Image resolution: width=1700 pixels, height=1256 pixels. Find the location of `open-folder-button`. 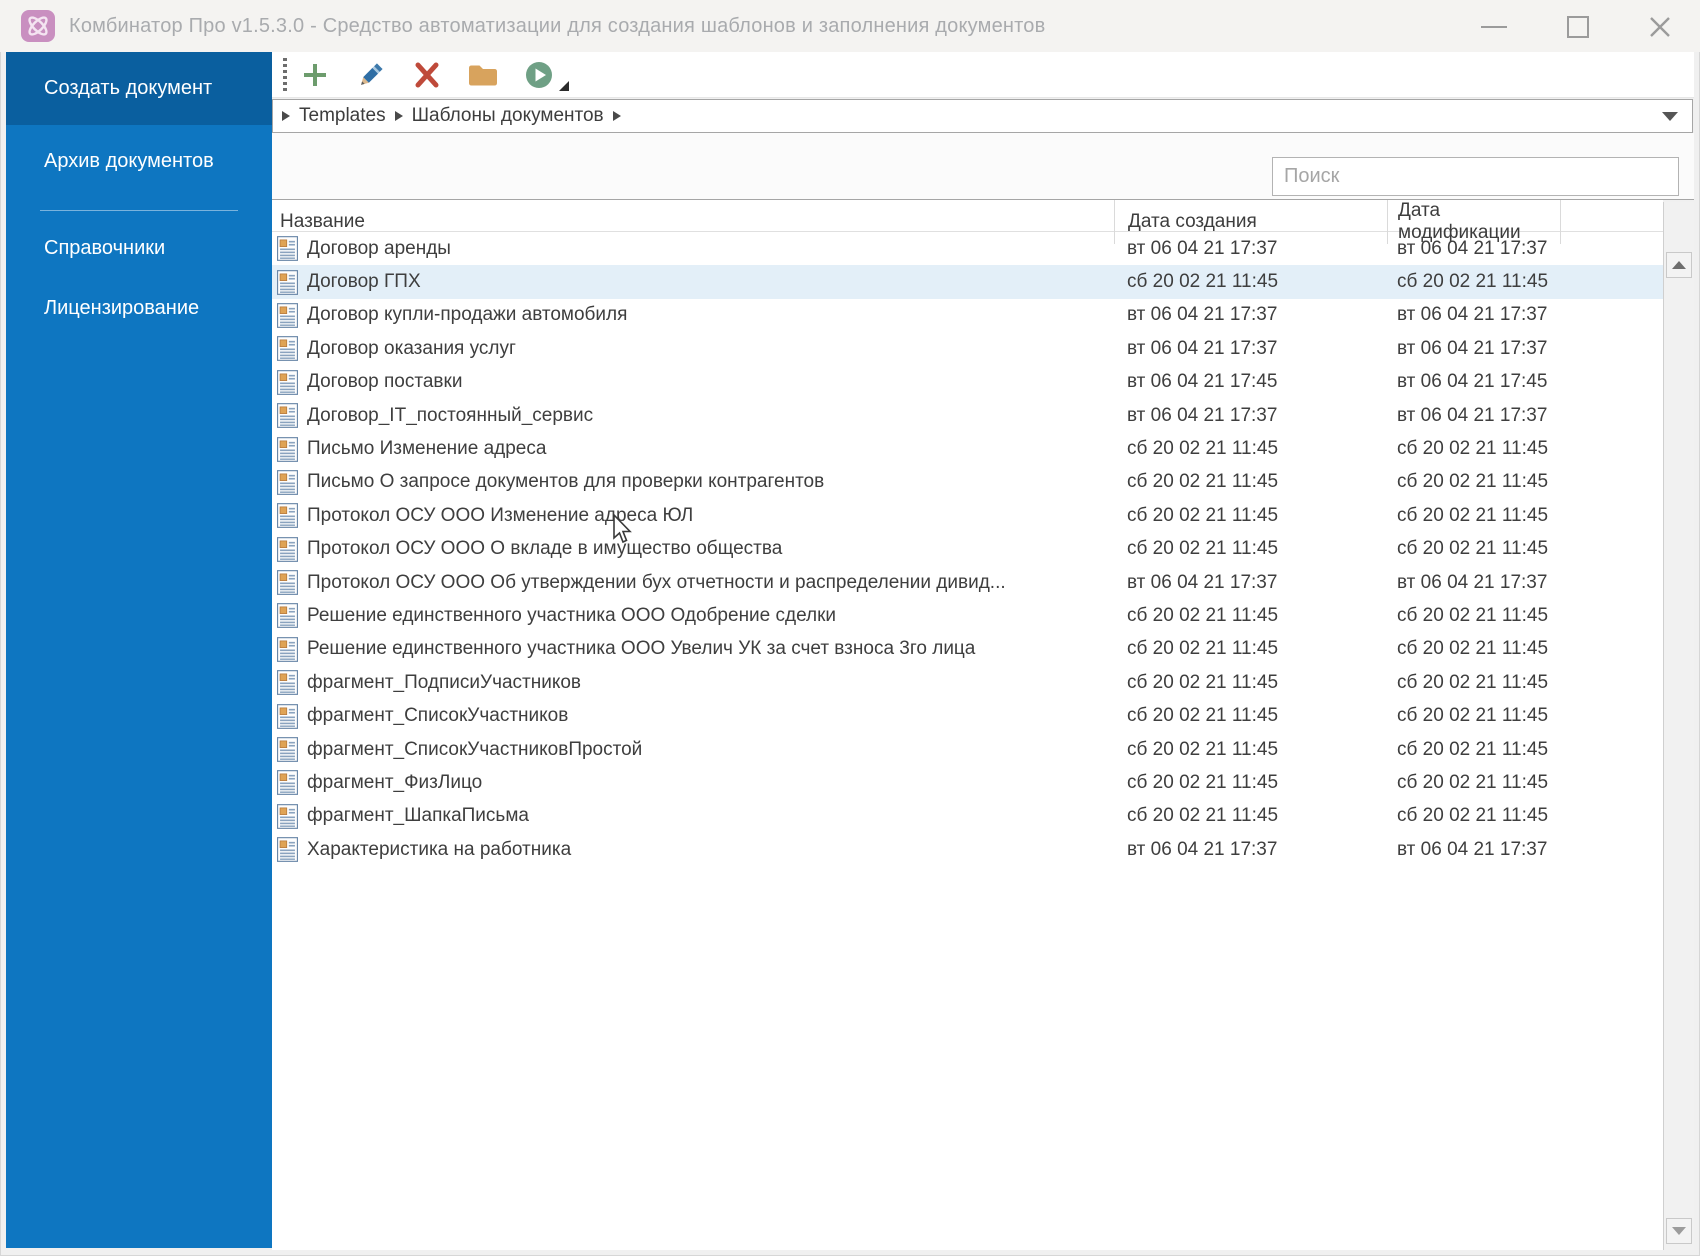

open-folder-button is located at coordinates (483, 75).